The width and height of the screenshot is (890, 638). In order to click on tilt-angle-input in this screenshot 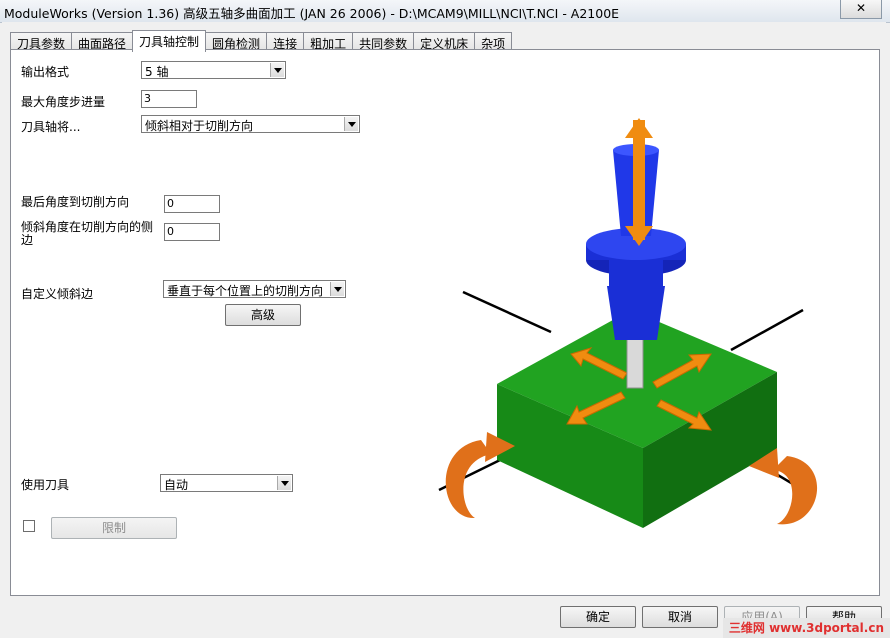, I will do `click(192, 231)`.